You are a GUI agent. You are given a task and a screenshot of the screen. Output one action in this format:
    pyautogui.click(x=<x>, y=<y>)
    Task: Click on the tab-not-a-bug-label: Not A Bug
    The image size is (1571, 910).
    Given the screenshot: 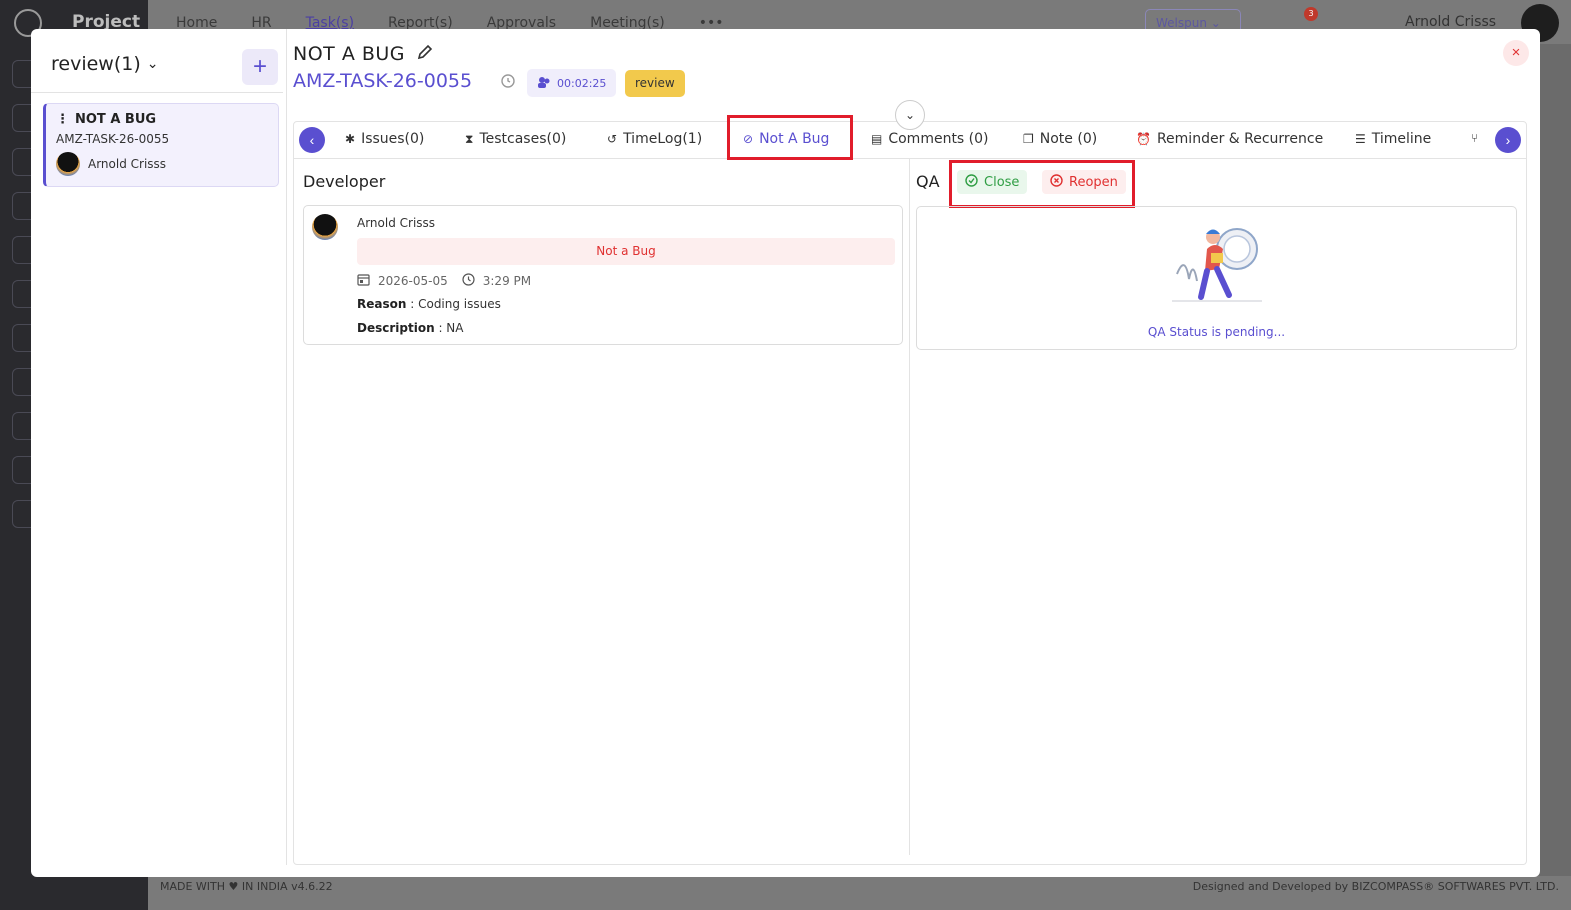 What is the action you would take?
    pyautogui.click(x=794, y=139)
    